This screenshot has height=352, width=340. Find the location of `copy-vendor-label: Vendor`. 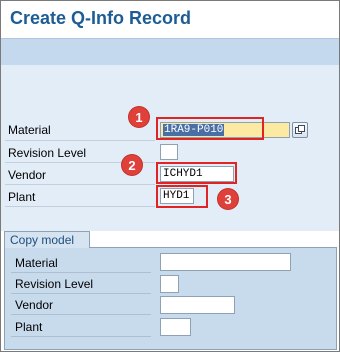

copy-vendor-label: Vendor is located at coordinates (34, 305).